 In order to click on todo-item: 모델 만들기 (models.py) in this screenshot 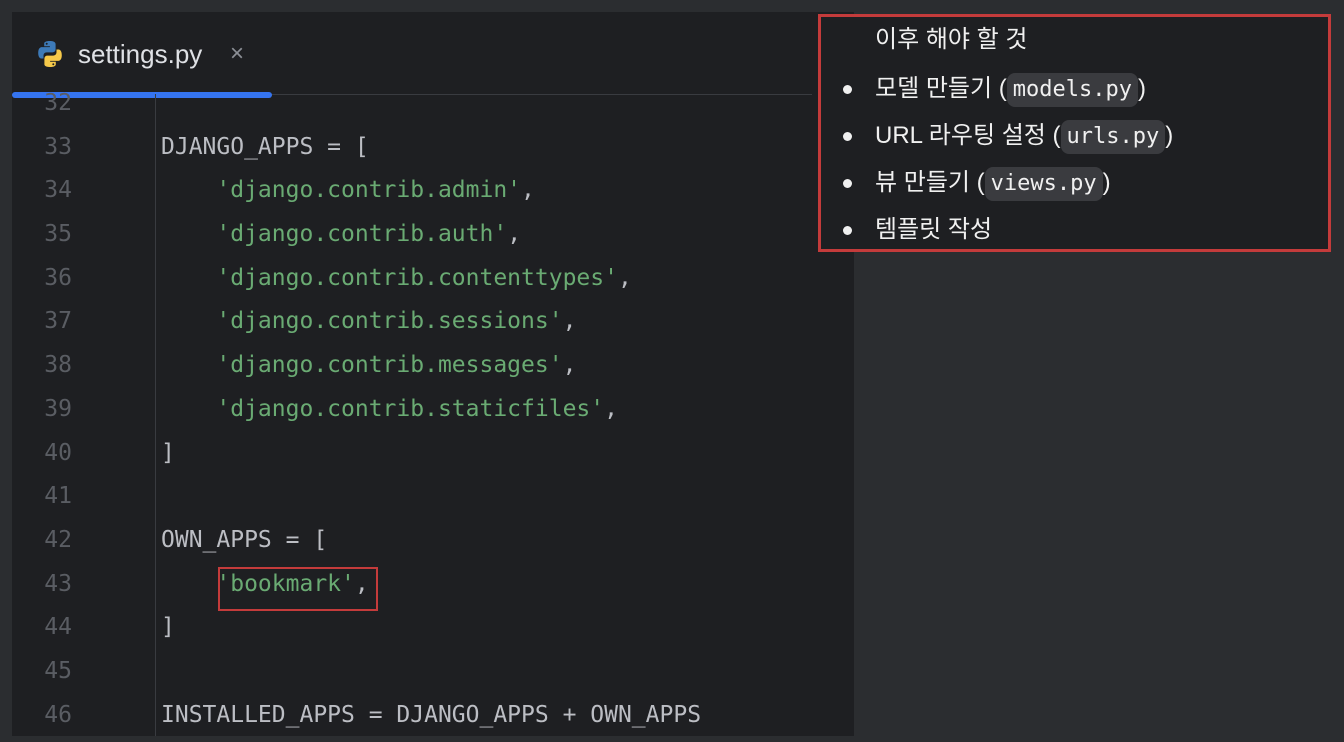, I will do `click(1079, 92)`.